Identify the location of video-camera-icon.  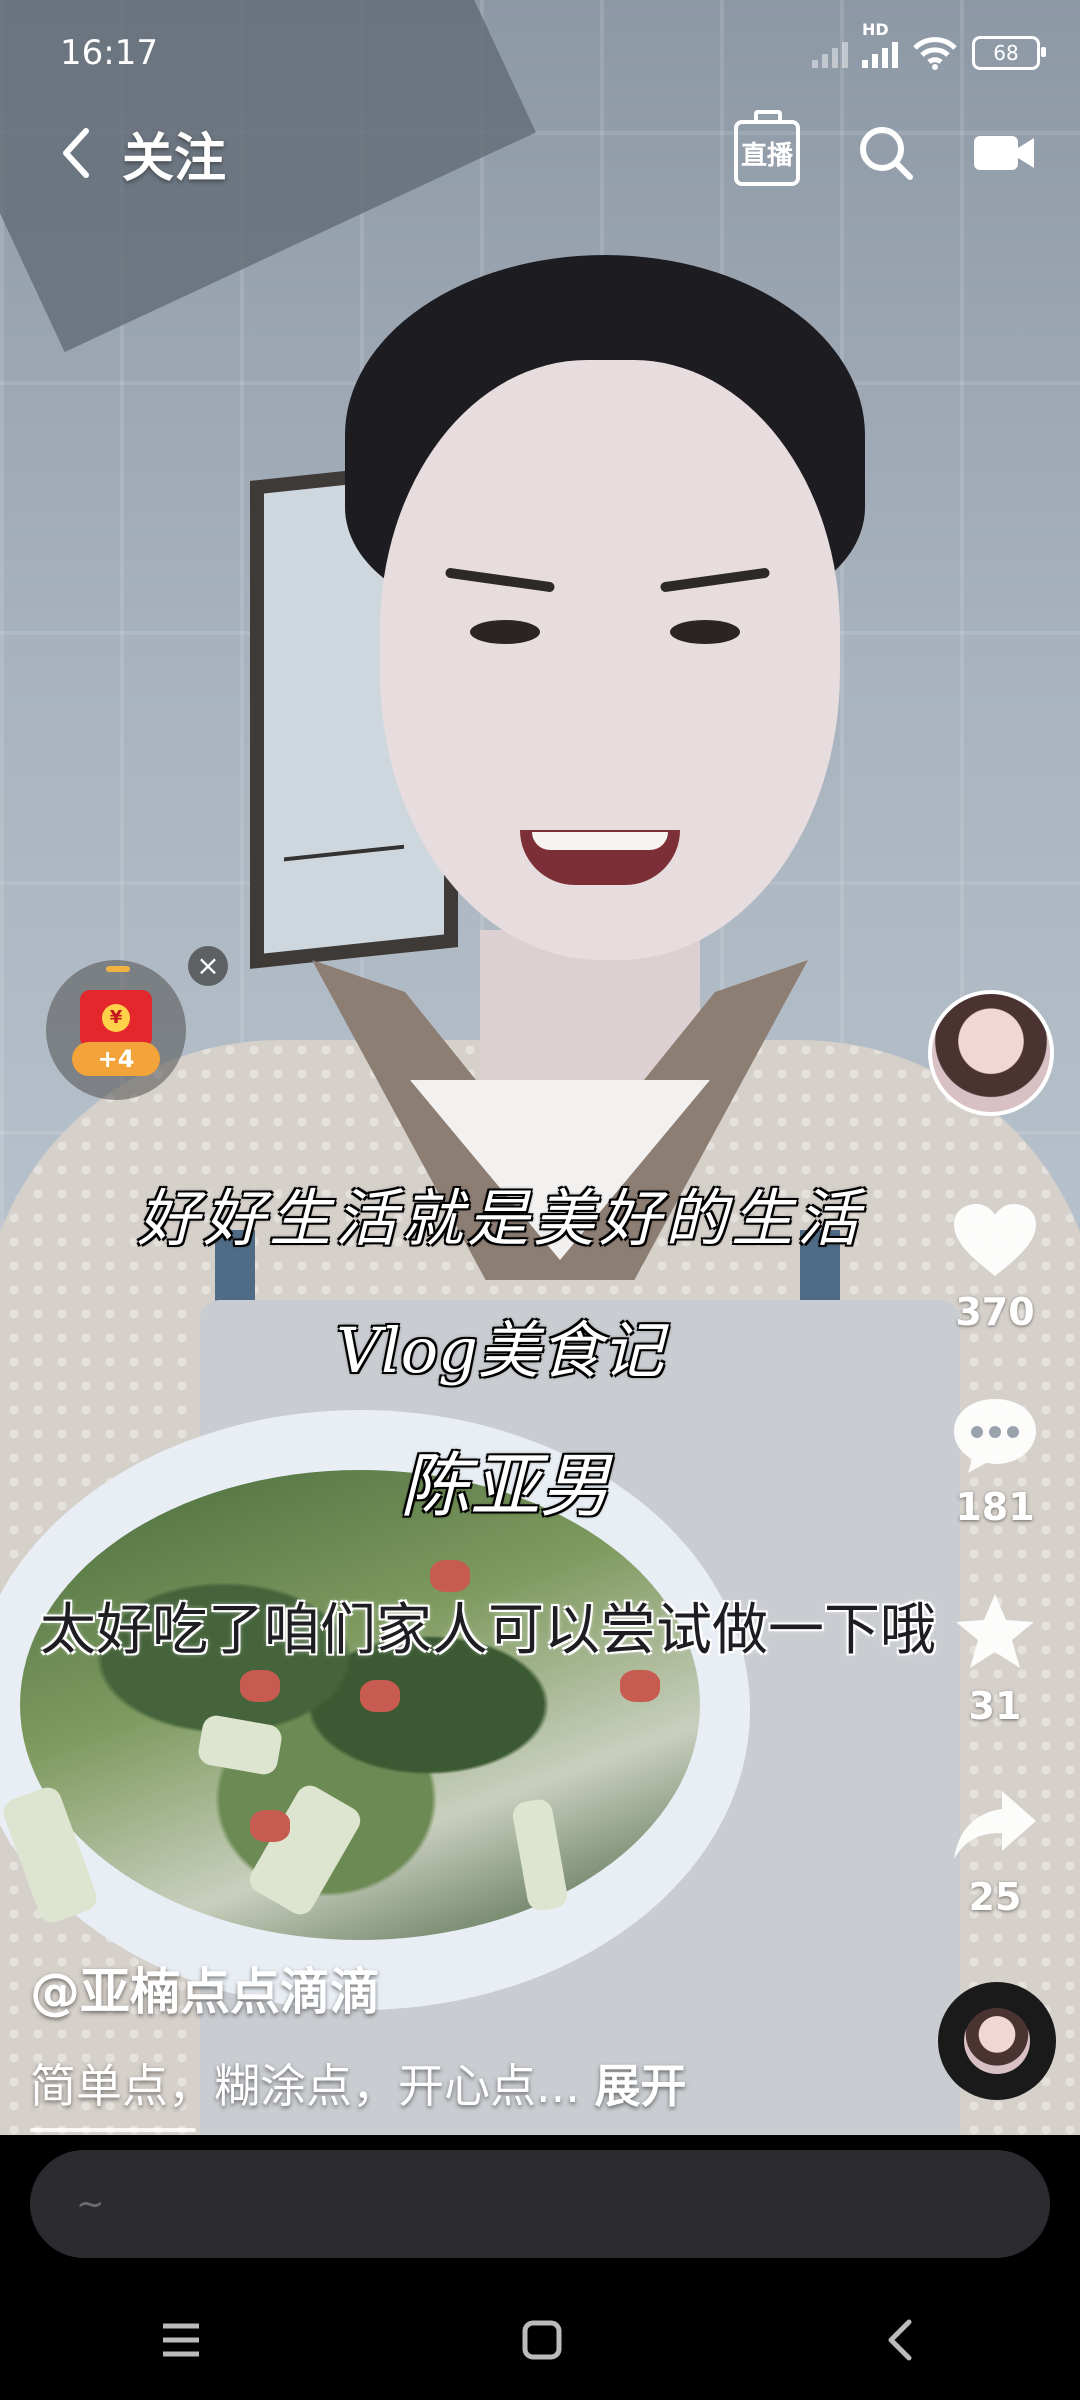
(1004, 153).